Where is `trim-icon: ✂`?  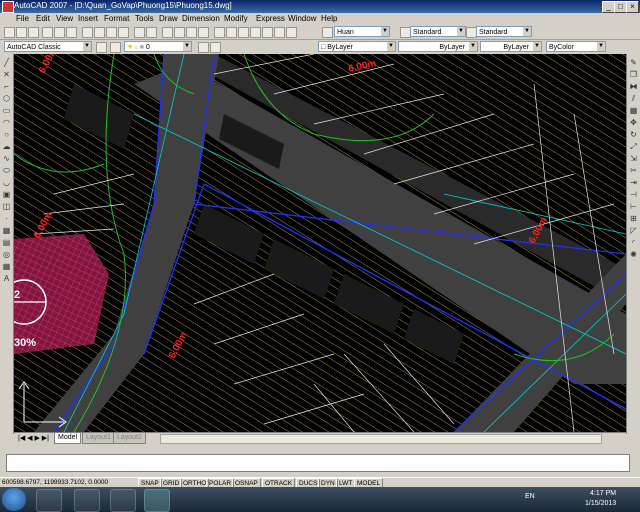
trim-icon: ✂ is located at coordinates (633, 170).